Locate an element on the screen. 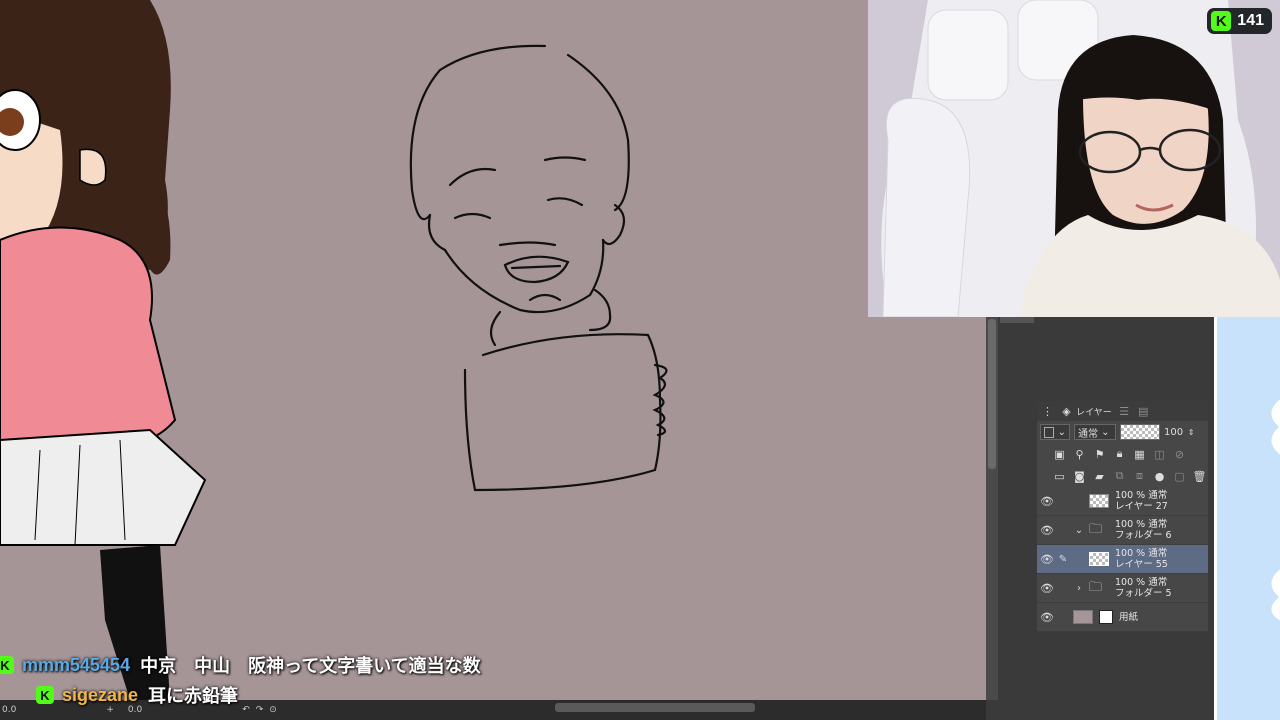 The image size is (1280, 720). layer-row-paper: 👁︎ 用紙 is located at coordinates (1122, 617).